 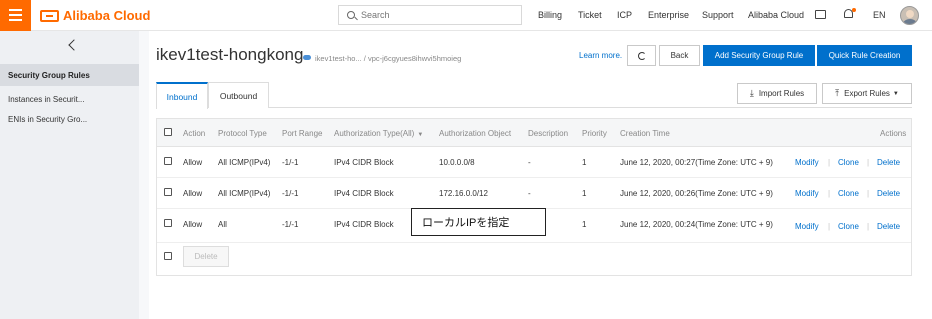 I want to click on col-port-range: Port Range, so click(x=302, y=133).